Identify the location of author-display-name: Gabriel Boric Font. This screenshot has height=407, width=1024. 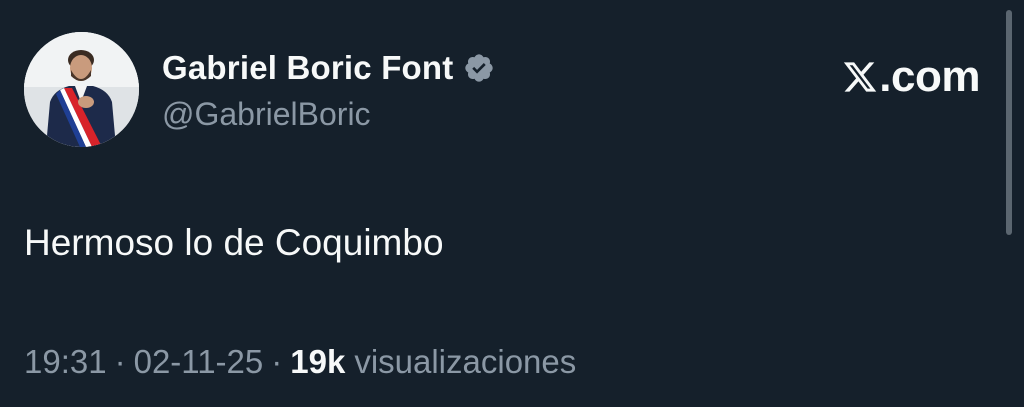
(307, 68).